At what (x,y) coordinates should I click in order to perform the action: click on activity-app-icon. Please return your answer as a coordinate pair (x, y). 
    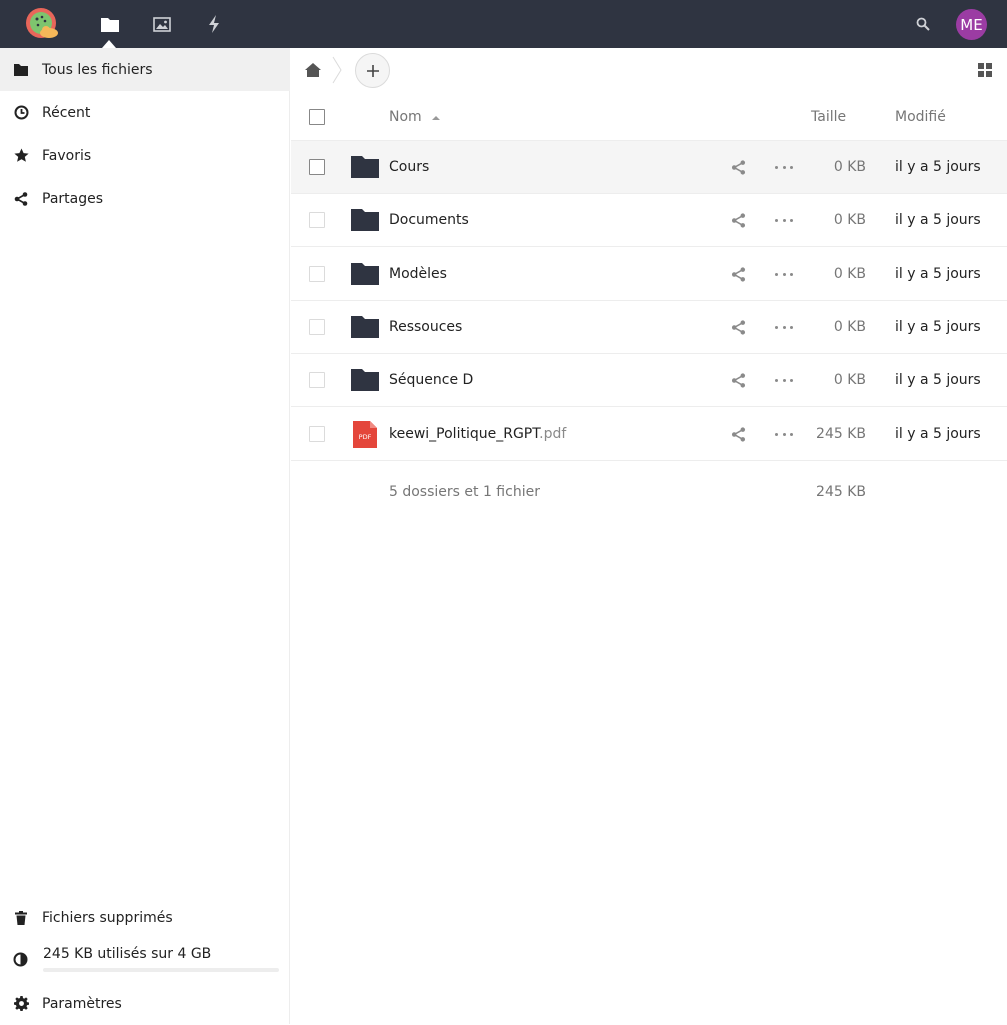
    Looking at the image, I should click on (214, 24).